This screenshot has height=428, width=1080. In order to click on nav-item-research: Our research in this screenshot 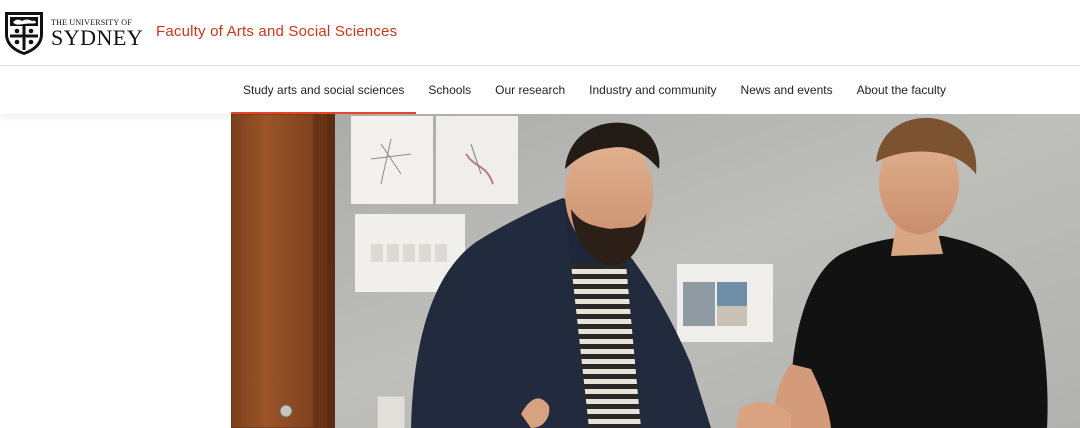, I will do `click(530, 90)`.